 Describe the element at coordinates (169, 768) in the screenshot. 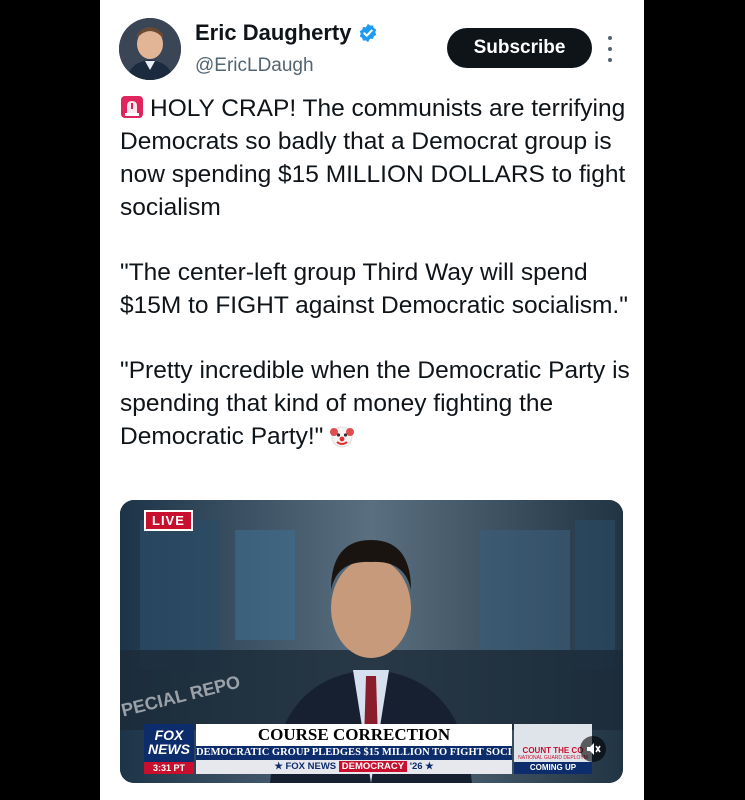

I see `broadcast-time: 3:31 PT` at that location.